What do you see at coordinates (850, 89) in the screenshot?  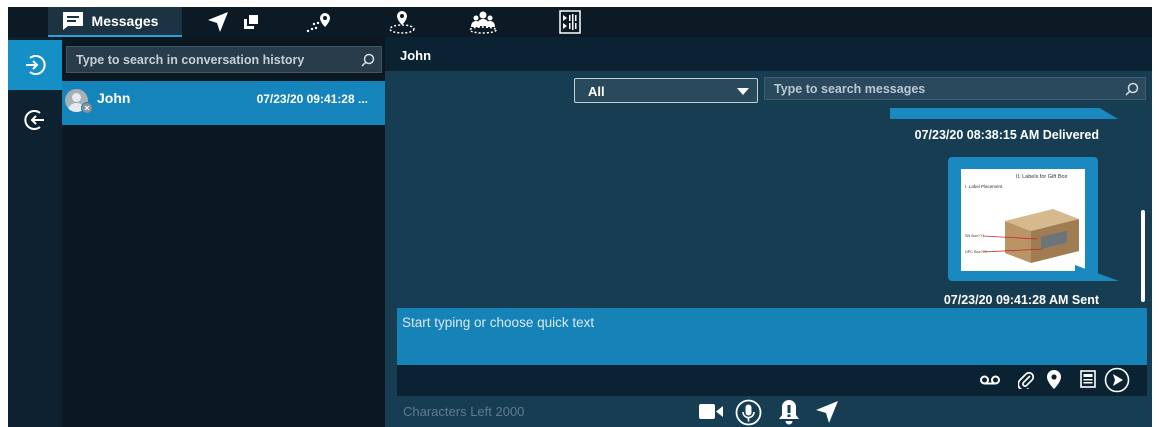 I see `message-search-placeholder: Type to search messages` at bounding box center [850, 89].